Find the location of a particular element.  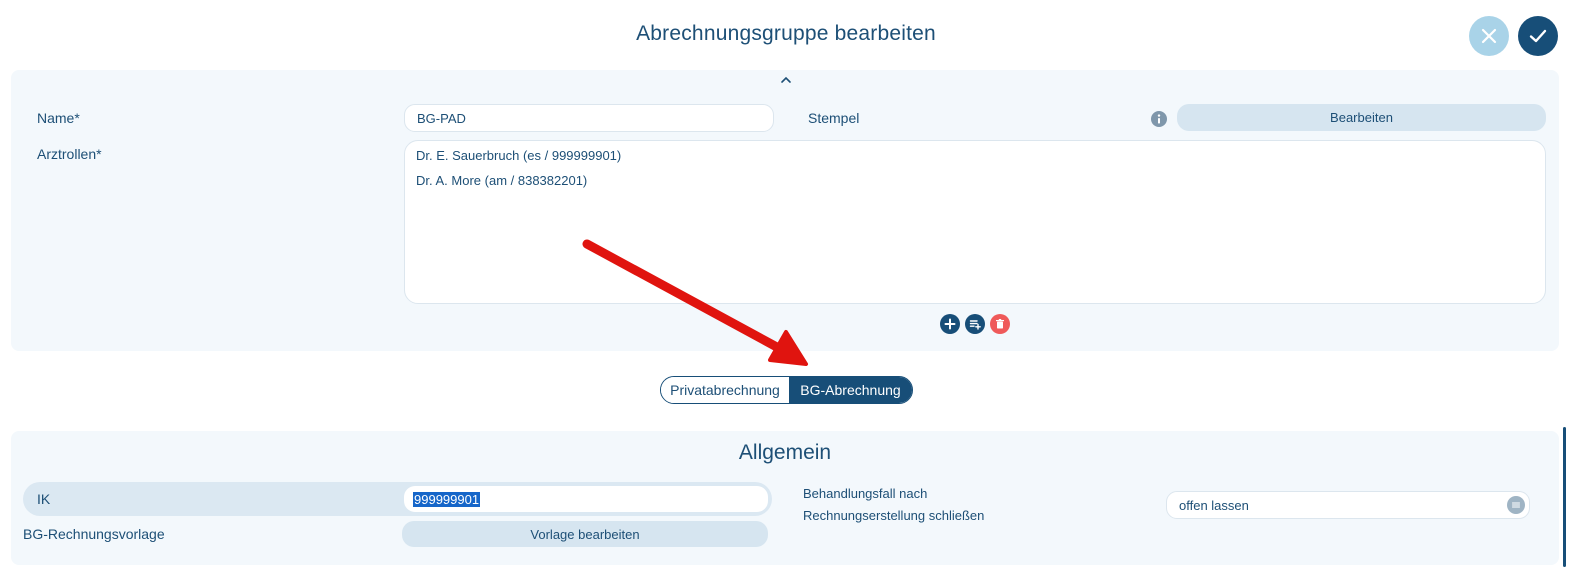

vorlage-label: BG-Rechnungsvorlage is located at coordinates (94, 534).